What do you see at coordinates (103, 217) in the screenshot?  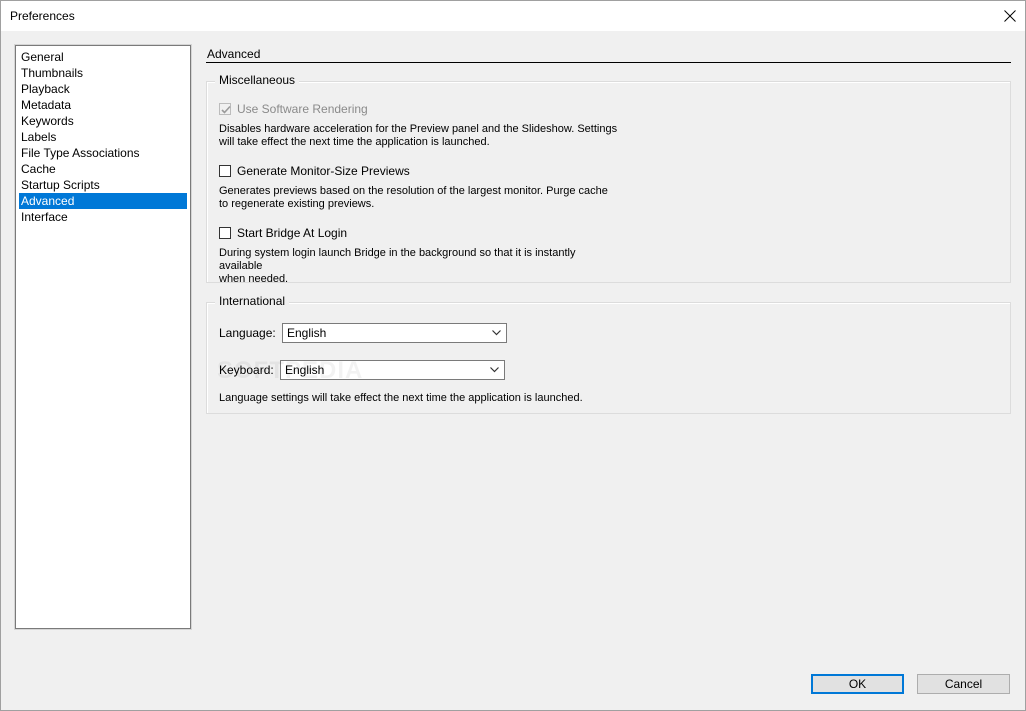 I see `sidebar-item-interface: Interface` at bounding box center [103, 217].